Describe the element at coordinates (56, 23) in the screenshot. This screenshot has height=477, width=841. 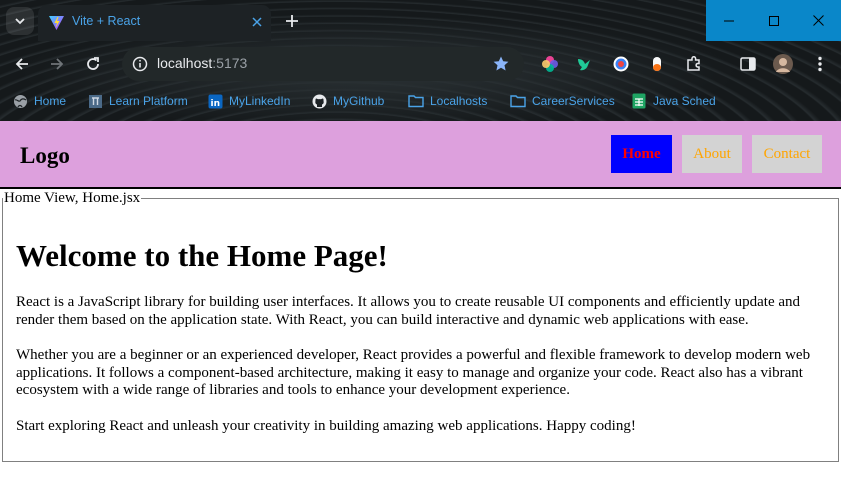
I see `vite-icon` at that location.